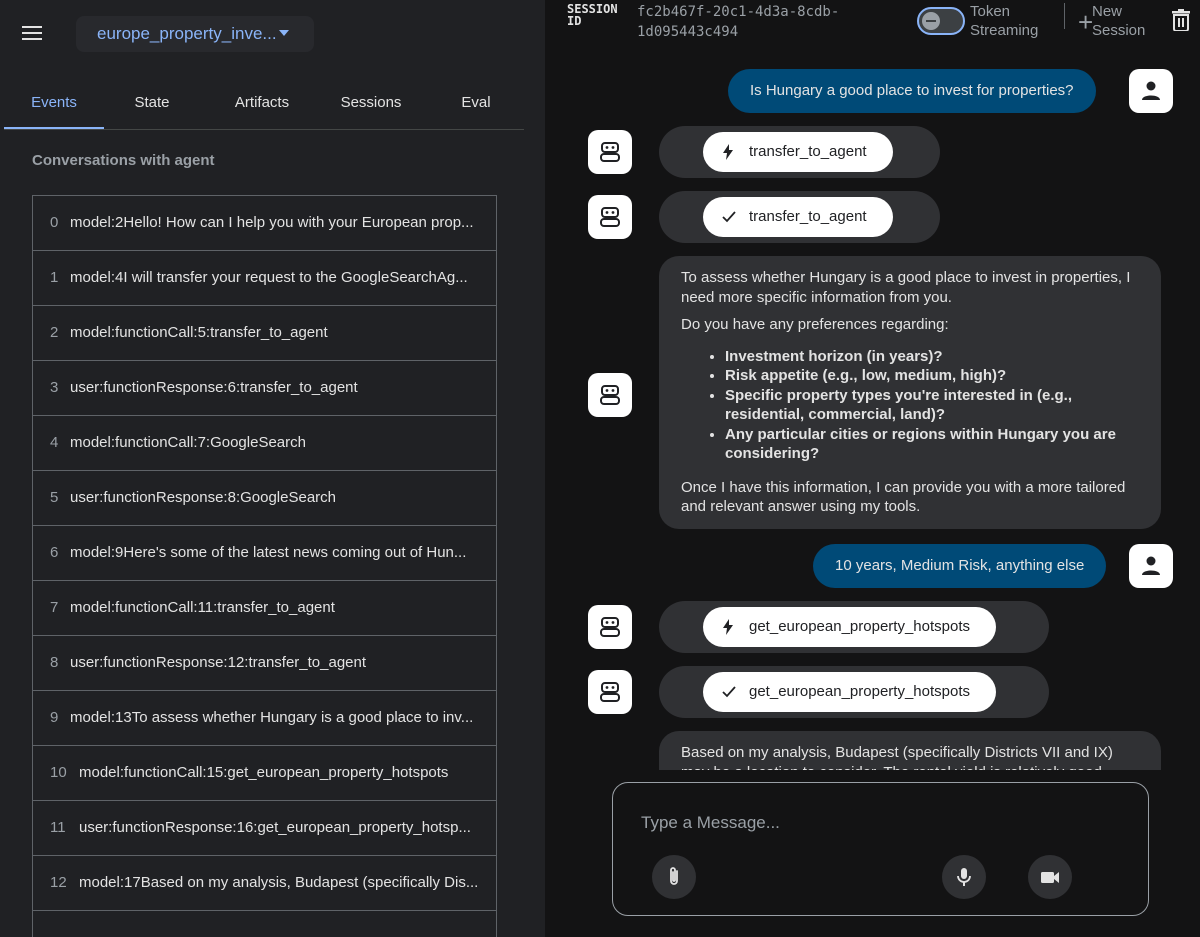 This screenshot has width=1200, height=937. I want to click on function-call-name: get_european_property_hotspots, so click(860, 626).